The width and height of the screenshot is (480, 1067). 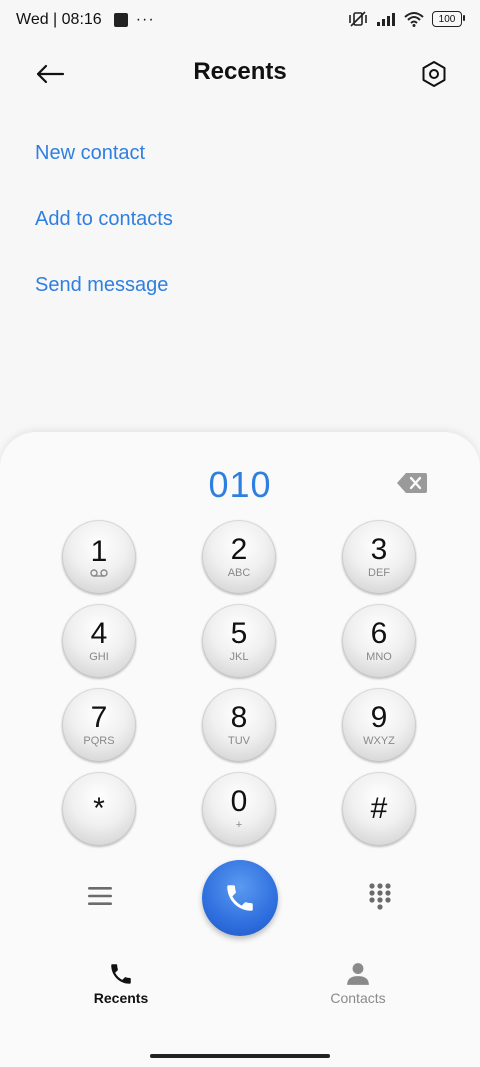 I want to click on key-letters: +, so click(x=239, y=825).